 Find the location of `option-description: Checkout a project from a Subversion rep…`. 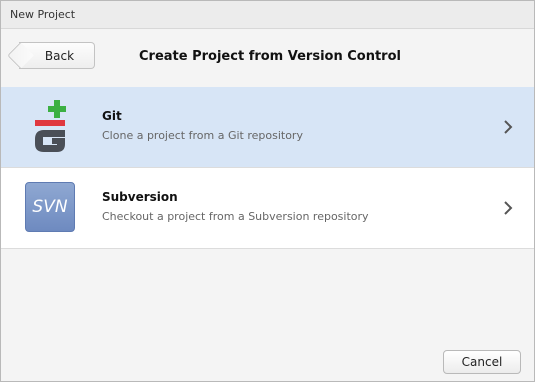

option-description: Checkout a project from a Subversion rep… is located at coordinates (235, 216).